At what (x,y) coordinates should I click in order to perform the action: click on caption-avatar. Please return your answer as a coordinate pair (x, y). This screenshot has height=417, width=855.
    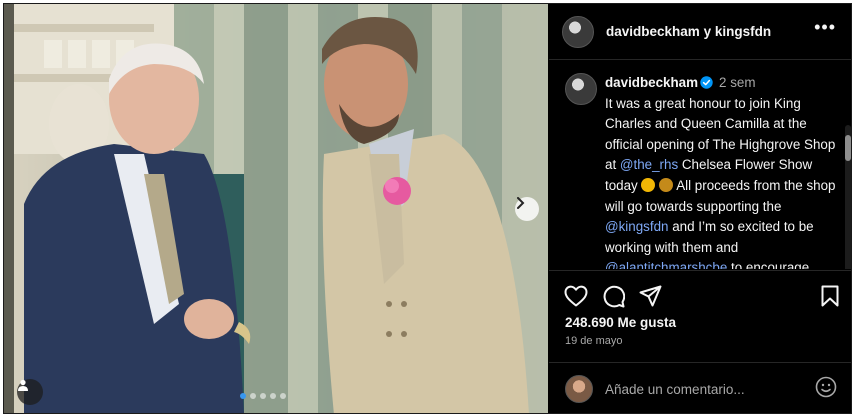
    Looking at the image, I should click on (581, 89).